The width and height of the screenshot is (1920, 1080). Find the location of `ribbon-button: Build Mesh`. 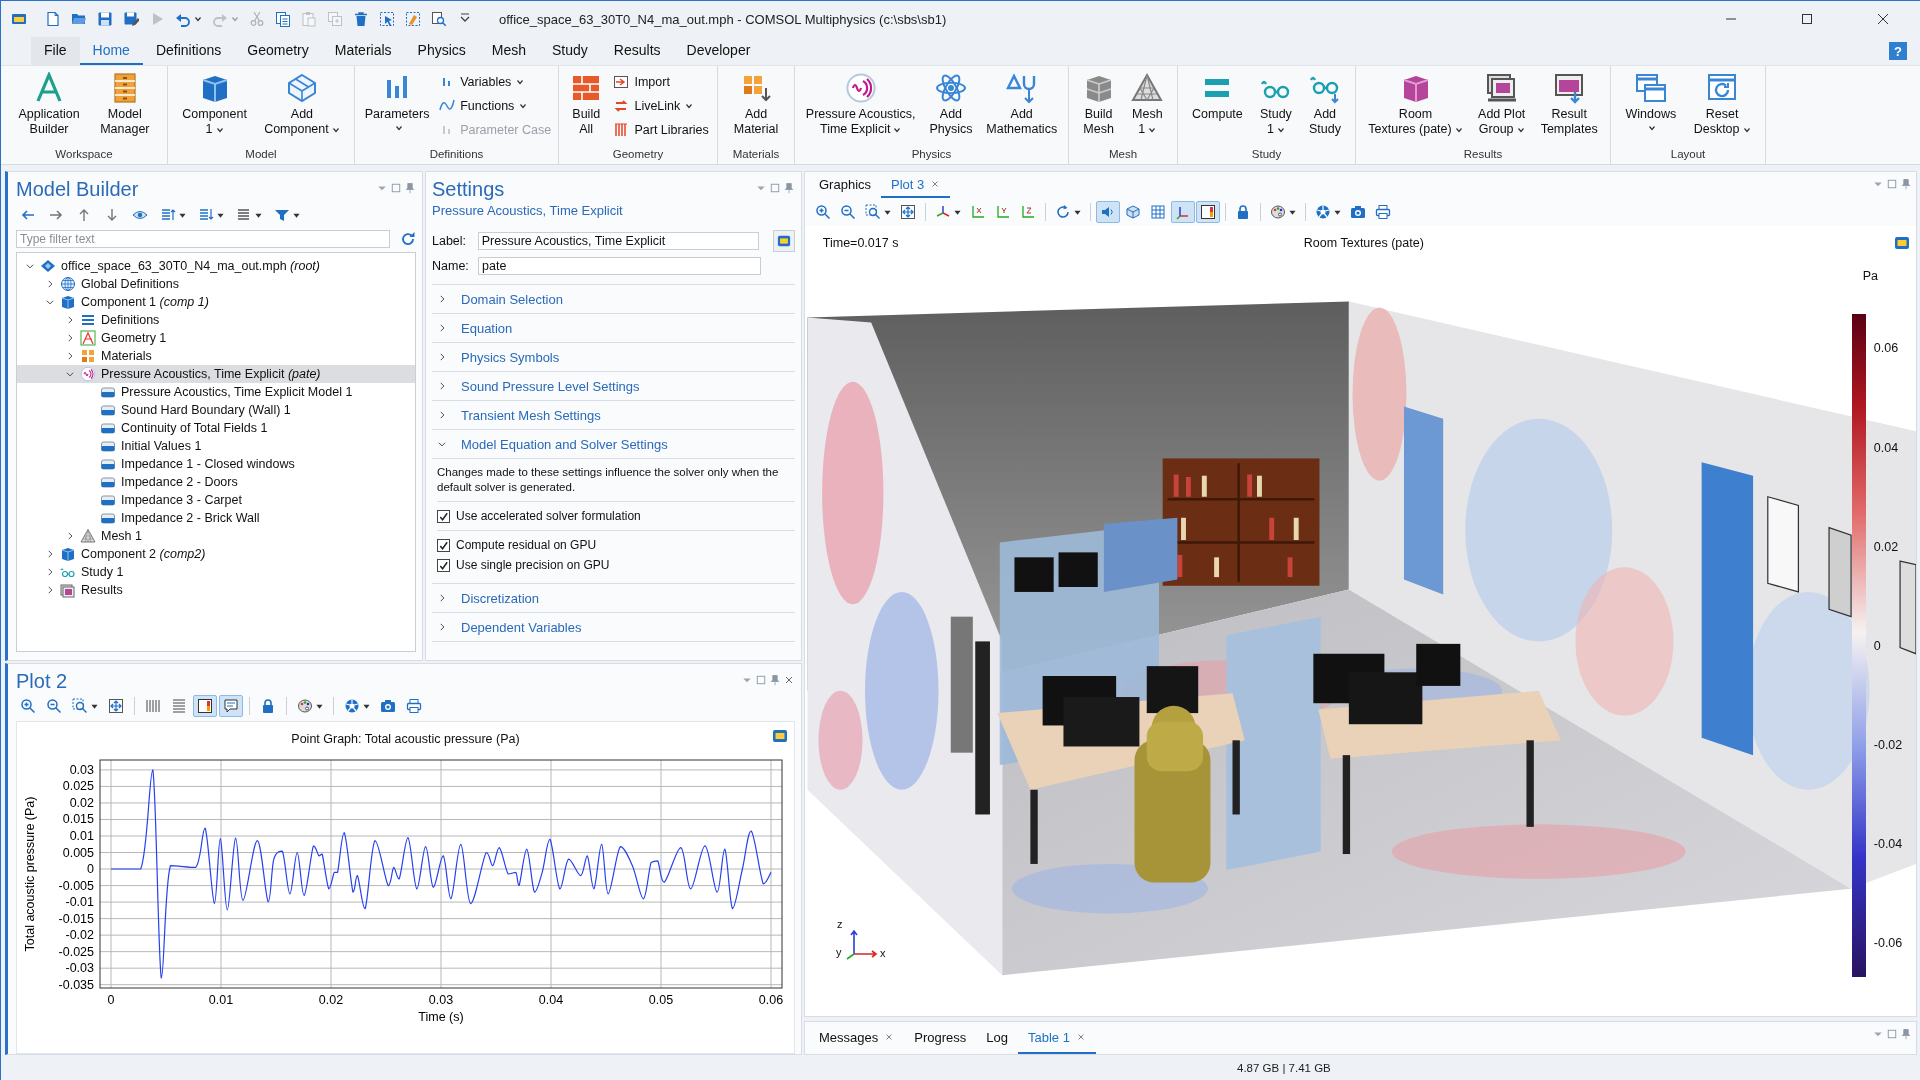

ribbon-button: Build Mesh is located at coordinates (1098, 104).